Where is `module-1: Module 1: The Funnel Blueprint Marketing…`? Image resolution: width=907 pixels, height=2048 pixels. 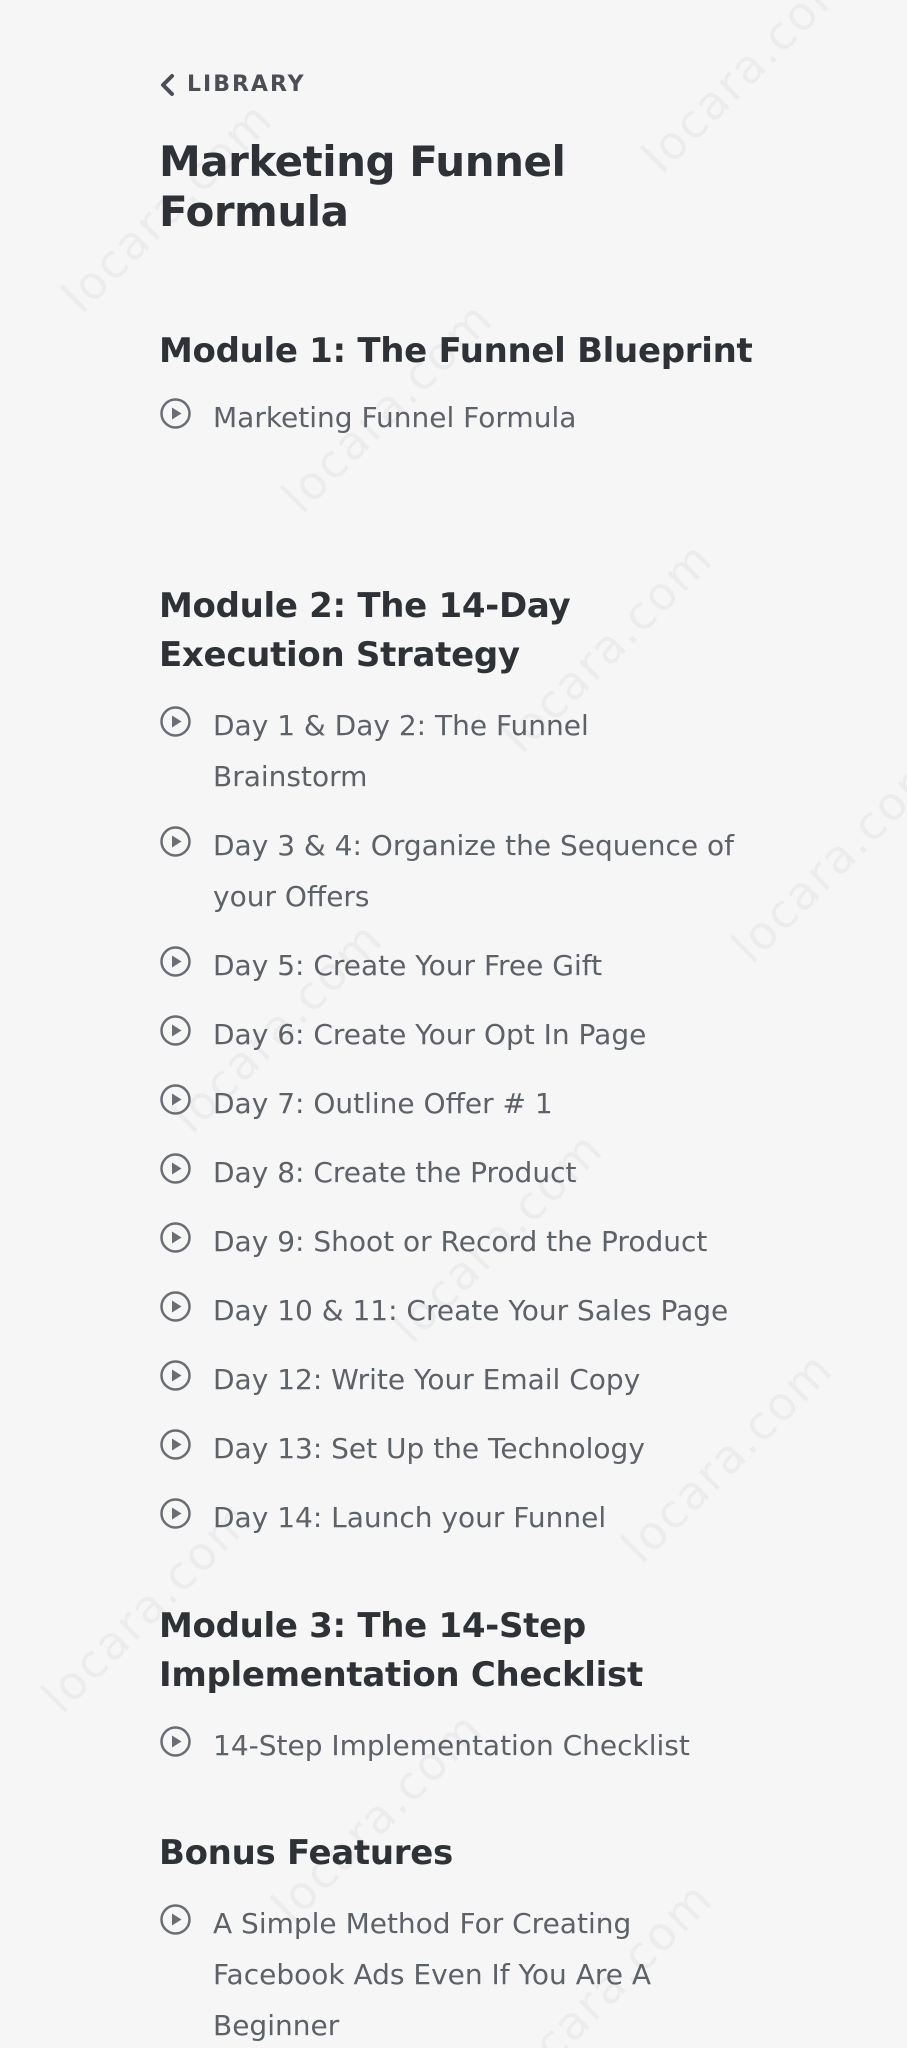
module-1: Module 1: The Funnel Blueprint Marketing… is located at coordinates (459, 385).